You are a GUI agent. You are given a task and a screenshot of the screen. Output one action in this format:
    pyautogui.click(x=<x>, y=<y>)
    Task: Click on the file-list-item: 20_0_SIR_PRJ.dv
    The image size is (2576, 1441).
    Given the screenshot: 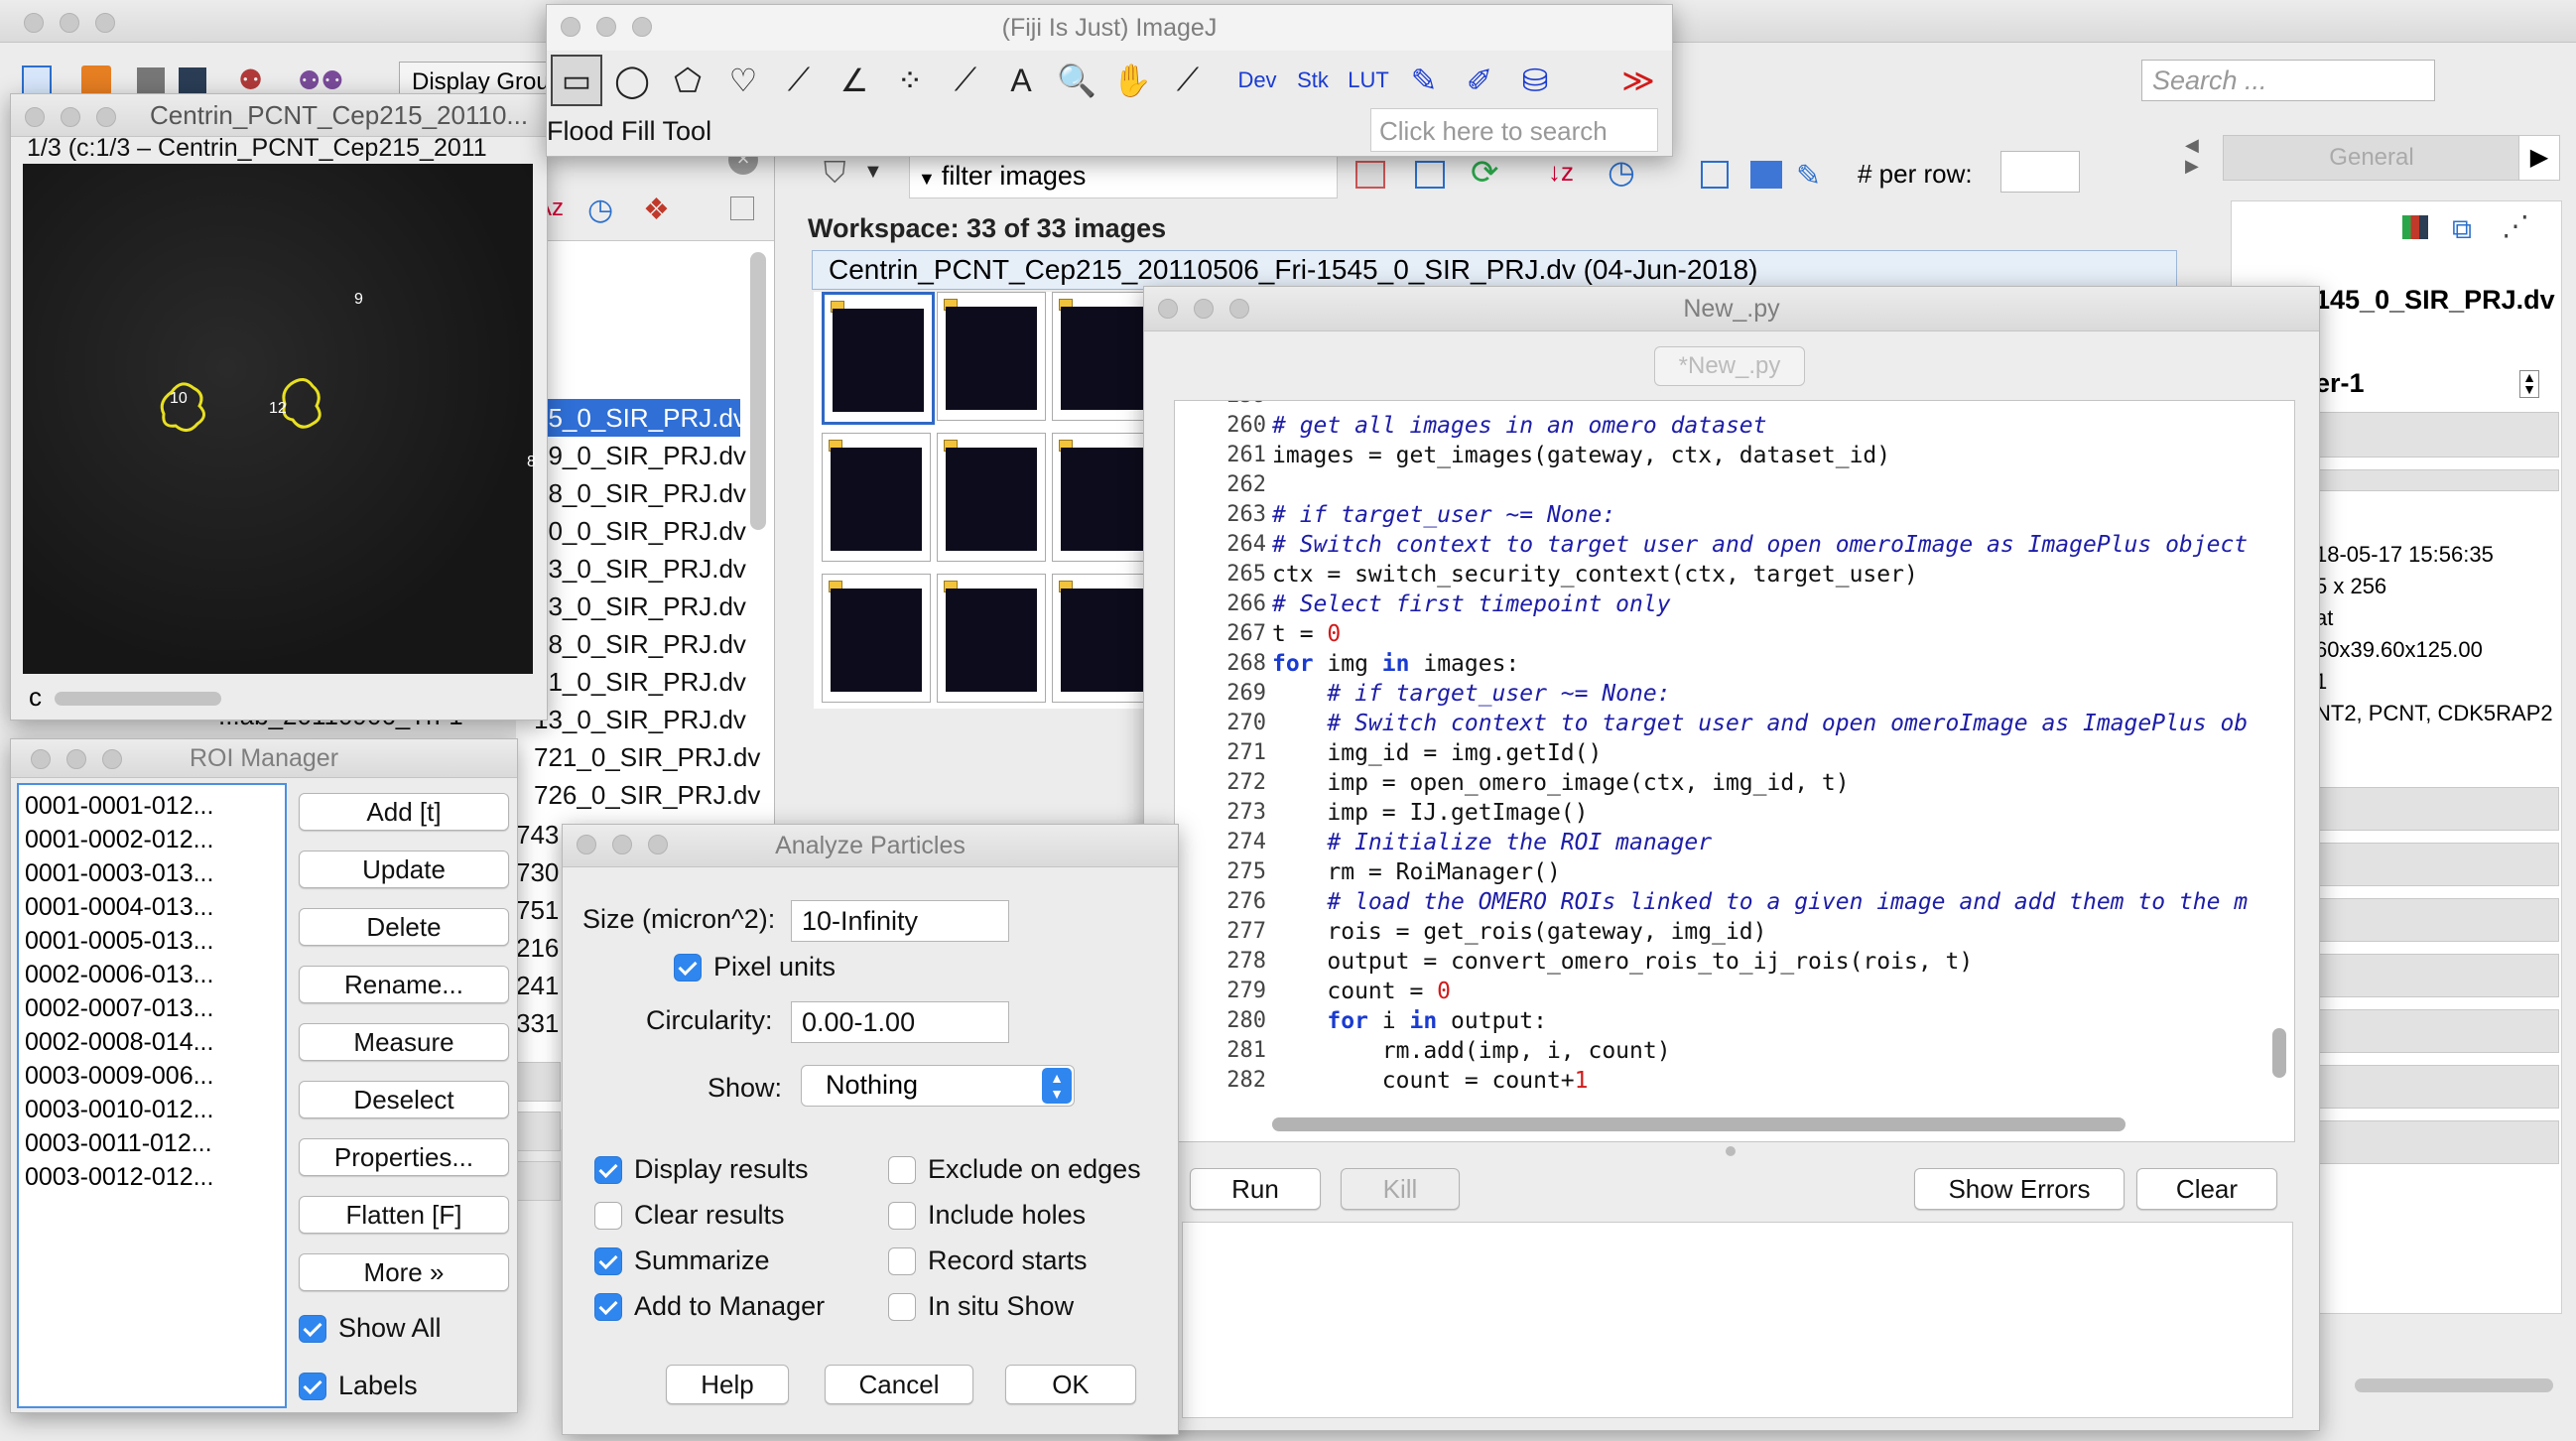 What is the action you would take?
    pyautogui.click(x=647, y=531)
    